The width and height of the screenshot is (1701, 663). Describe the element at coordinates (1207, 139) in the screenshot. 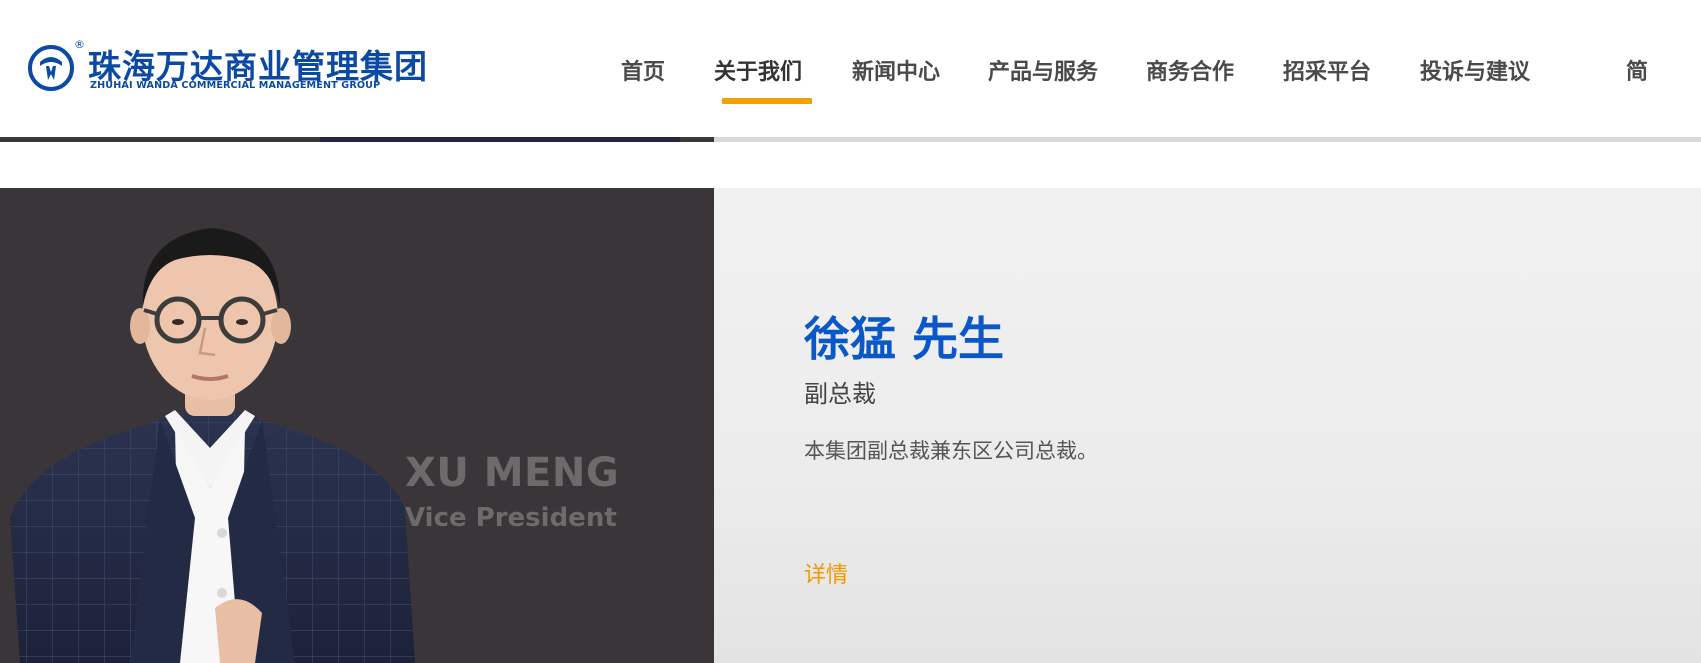

I see `header-divider-light` at that location.